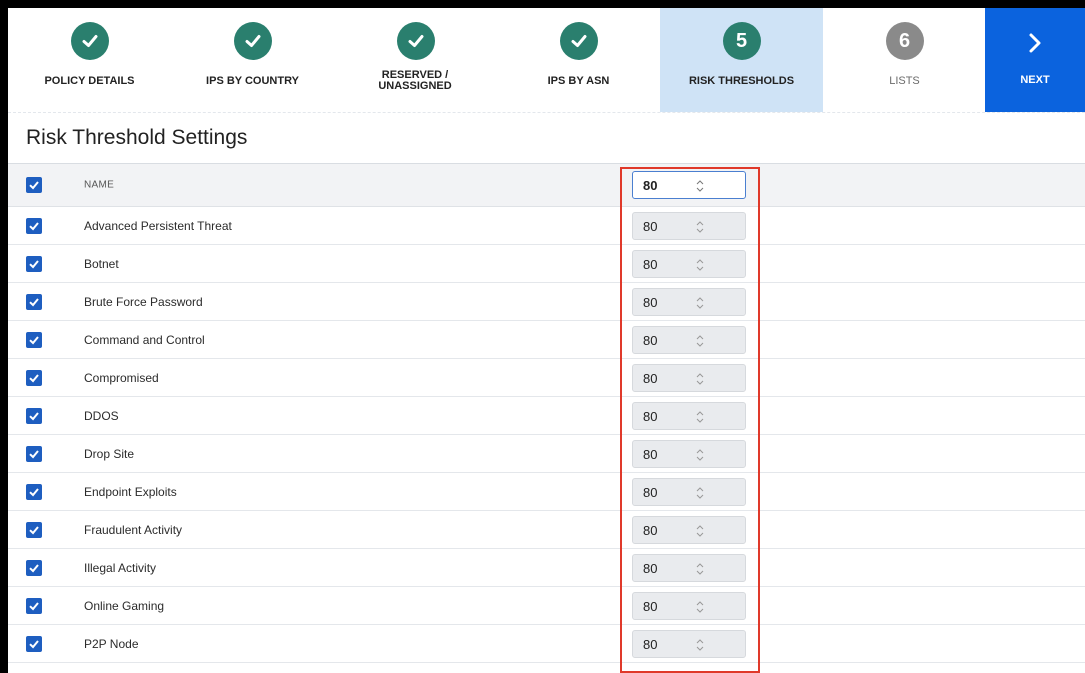 The height and width of the screenshot is (673, 1085). I want to click on section-title: Risk Threshold Settings, so click(137, 137).